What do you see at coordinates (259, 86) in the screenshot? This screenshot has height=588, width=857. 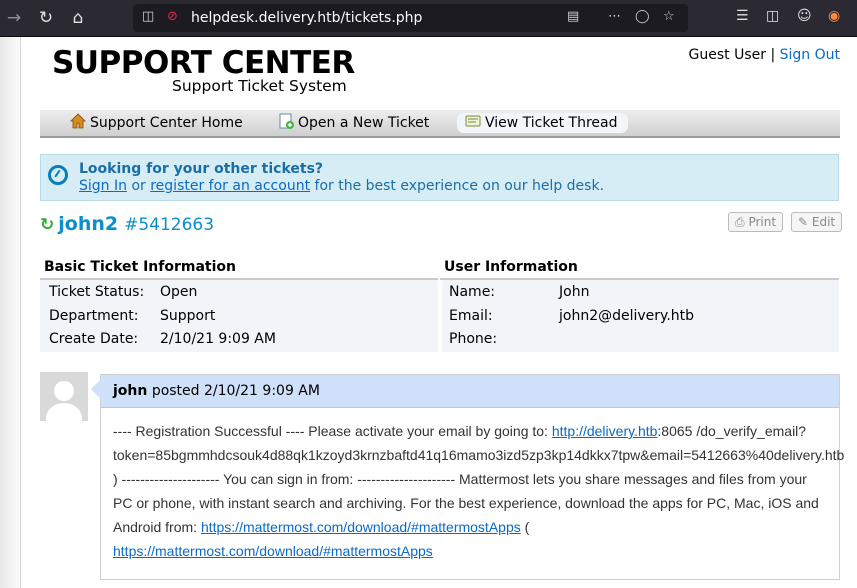 I see `logo-subtitle: Support Ticket System` at bounding box center [259, 86].